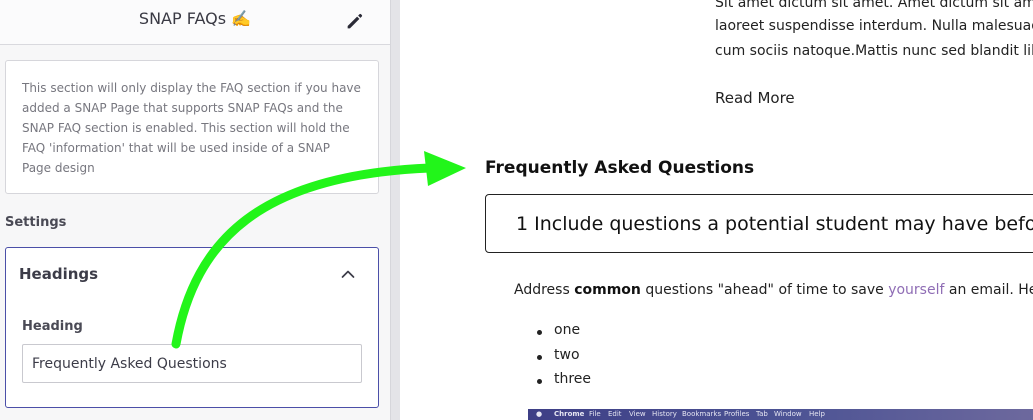 The width and height of the screenshot is (1033, 420). I want to click on answer-bold: common, so click(607, 290).